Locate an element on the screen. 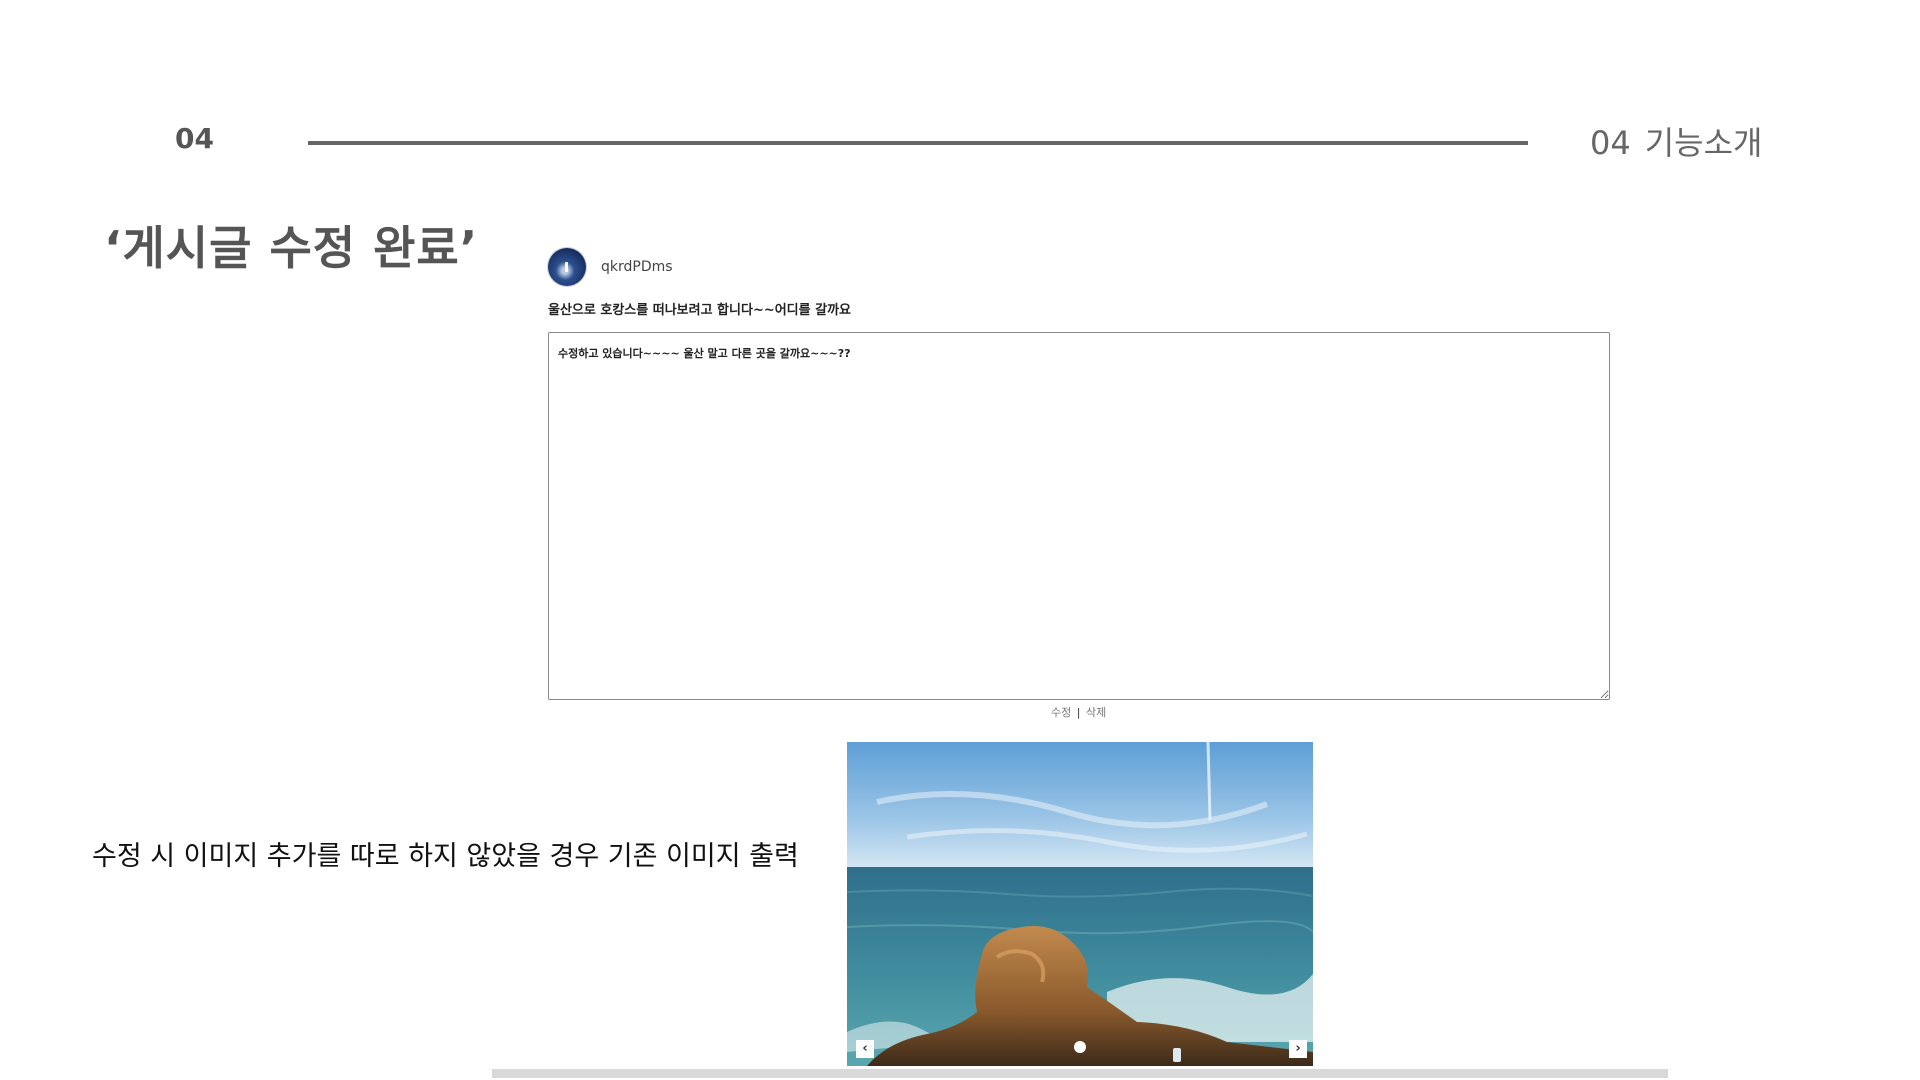 This screenshot has height=1080, width=1920. carousel-image is located at coordinates (1080, 904).